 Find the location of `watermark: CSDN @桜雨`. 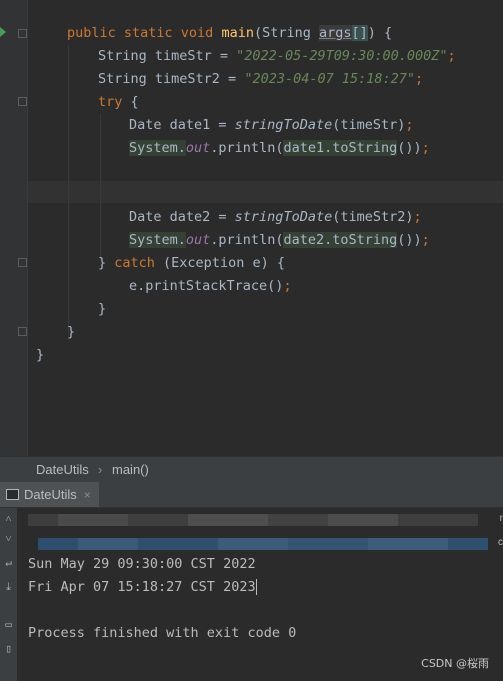

watermark: CSDN @桜雨 is located at coordinates (455, 663).